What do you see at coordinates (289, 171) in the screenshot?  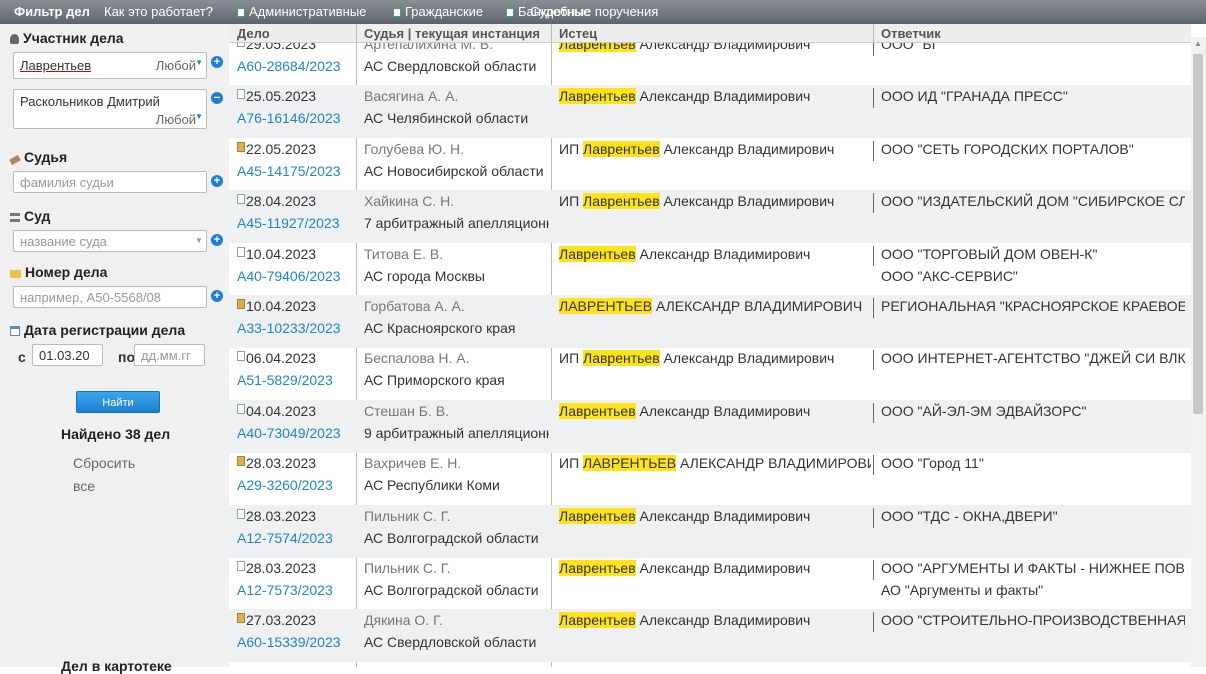 I see `case-number-link: А45-14175/2023` at bounding box center [289, 171].